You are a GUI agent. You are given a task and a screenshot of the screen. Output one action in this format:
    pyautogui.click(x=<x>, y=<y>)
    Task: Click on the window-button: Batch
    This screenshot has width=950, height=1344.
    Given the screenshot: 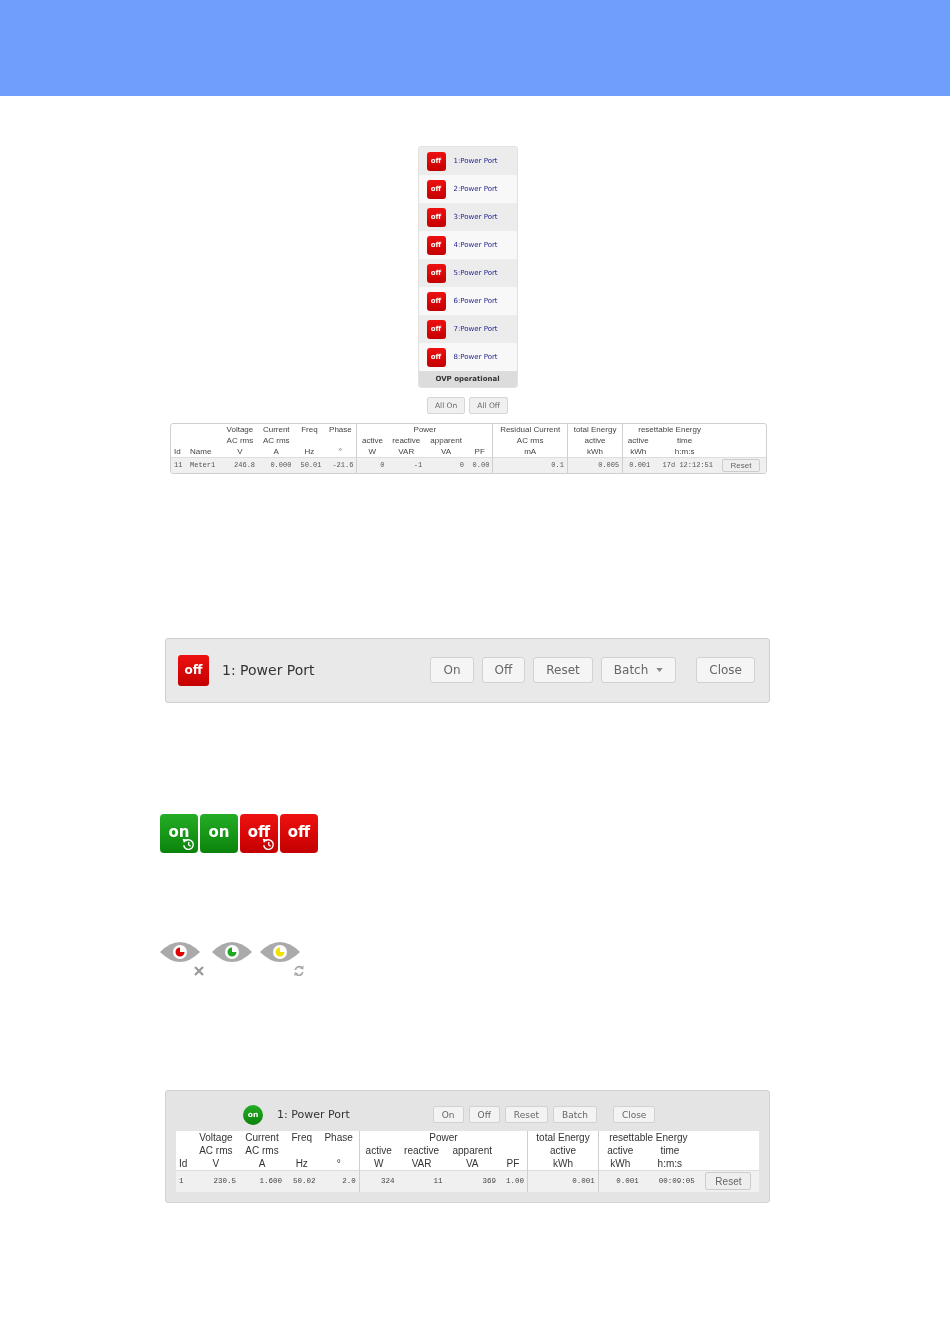 What is the action you would take?
    pyautogui.click(x=575, y=1114)
    